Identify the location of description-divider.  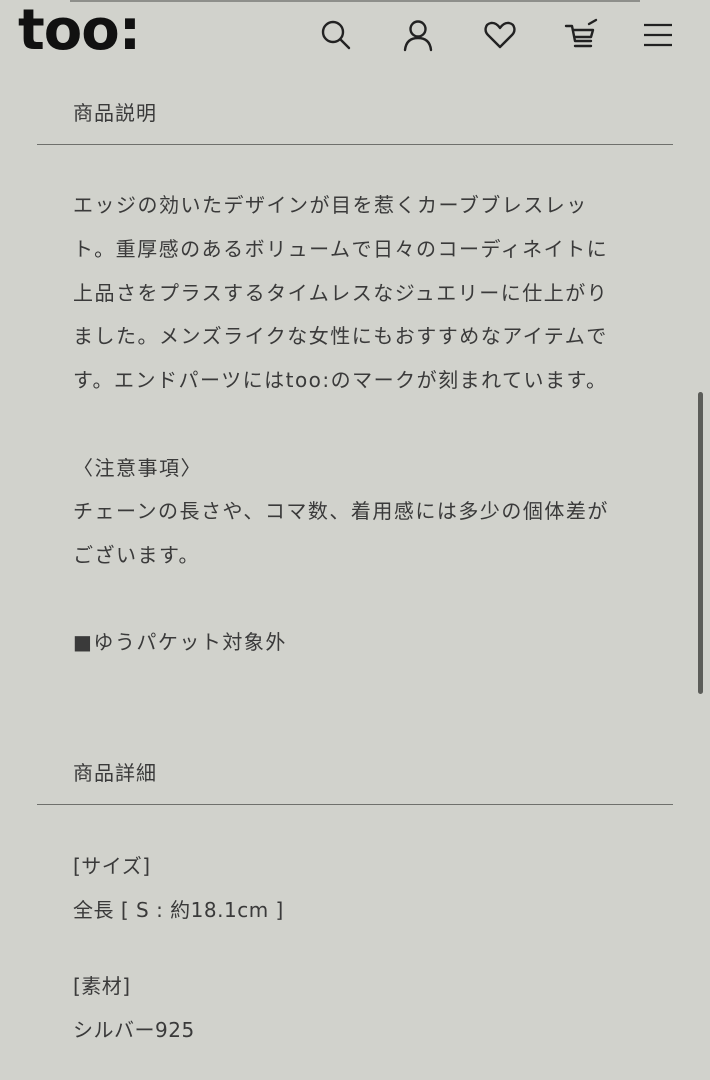
(355, 144).